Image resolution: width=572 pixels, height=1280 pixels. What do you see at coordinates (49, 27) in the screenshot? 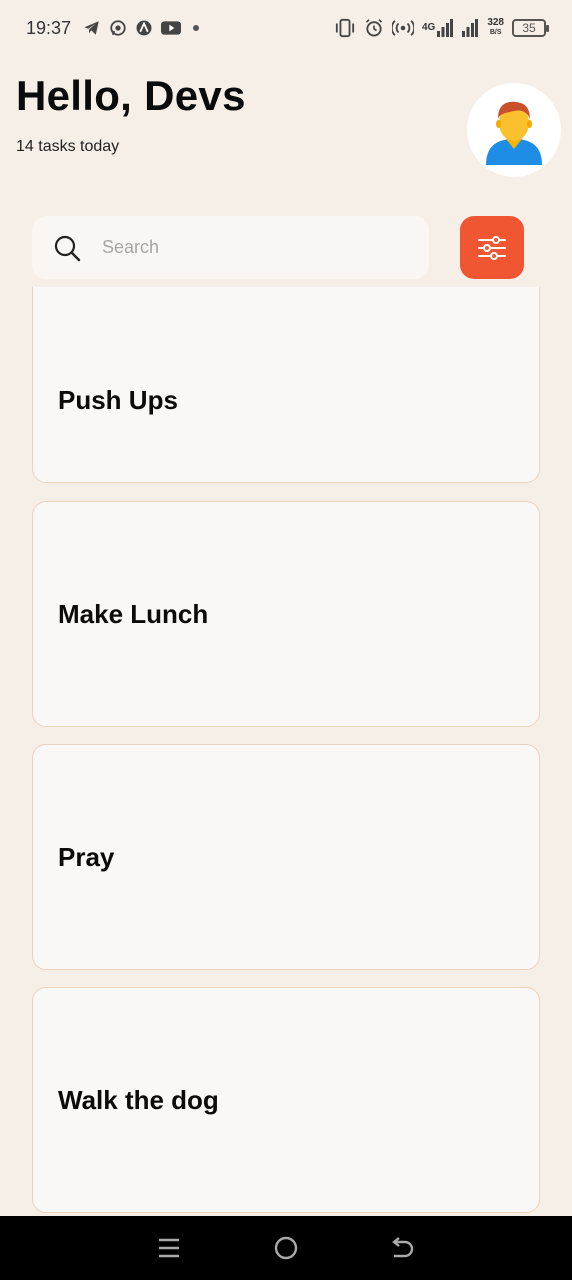
I see `status-time: 19:37` at bounding box center [49, 27].